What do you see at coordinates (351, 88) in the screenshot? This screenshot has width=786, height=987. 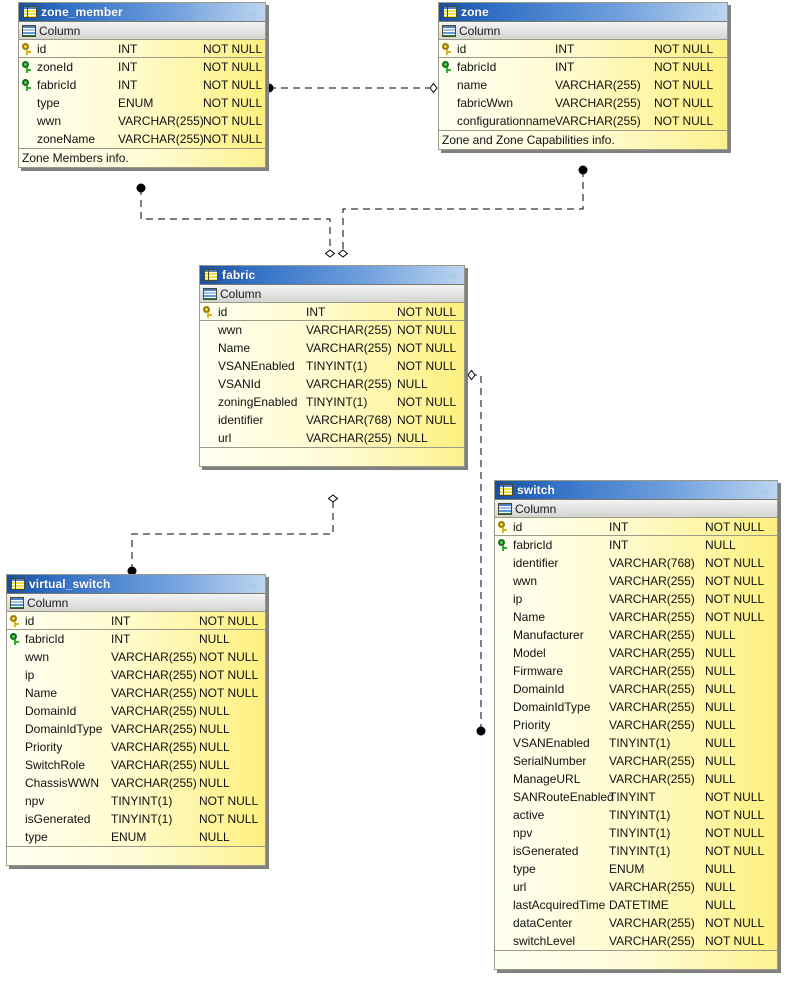 I see `relationship-zone-to-zone_member` at bounding box center [351, 88].